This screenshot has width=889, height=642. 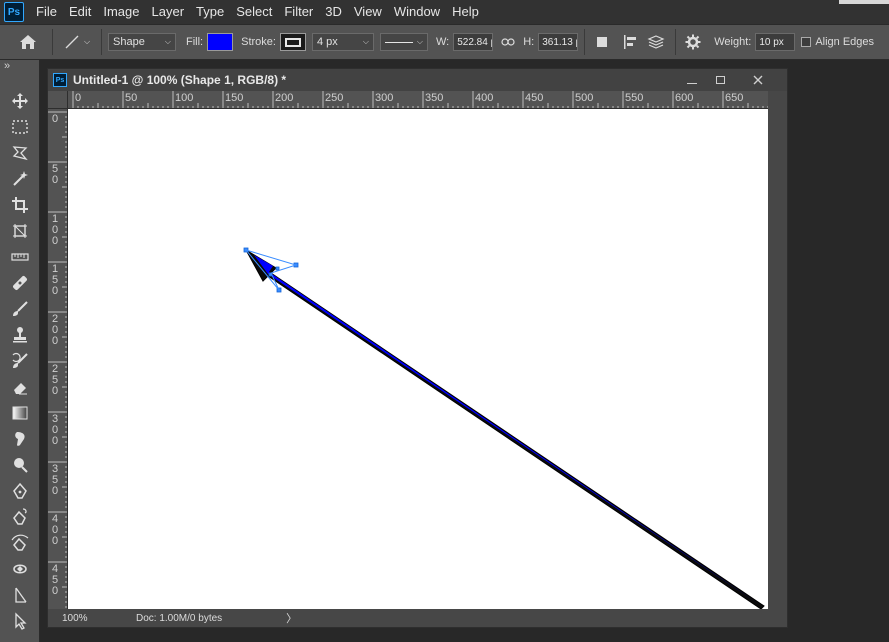 What do you see at coordinates (184, 98) in the screenshot?
I see `ruler-label: 100` at bounding box center [184, 98].